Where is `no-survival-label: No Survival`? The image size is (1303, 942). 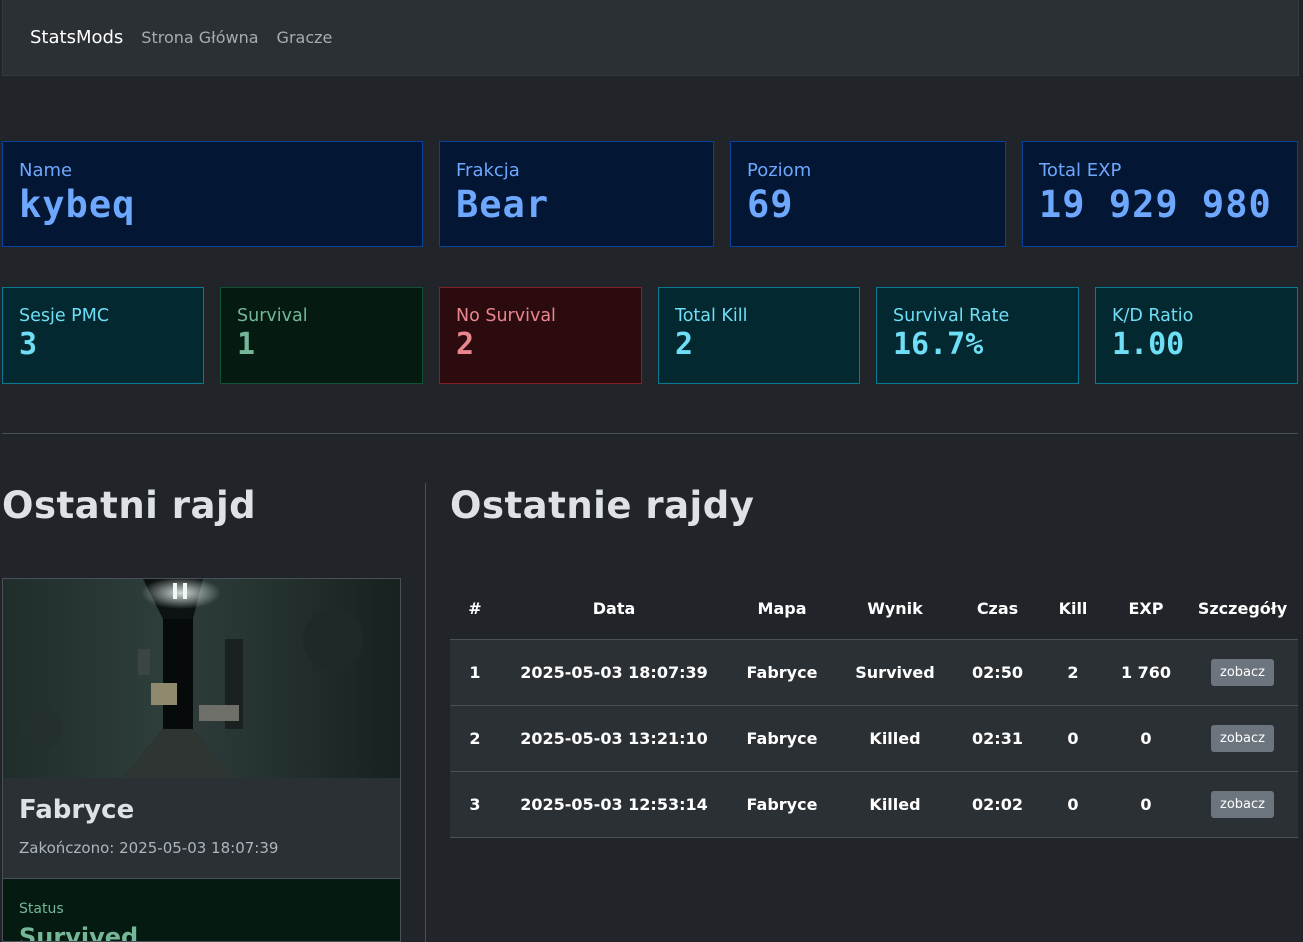 no-survival-label: No Survival is located at coordinates (506, 316).